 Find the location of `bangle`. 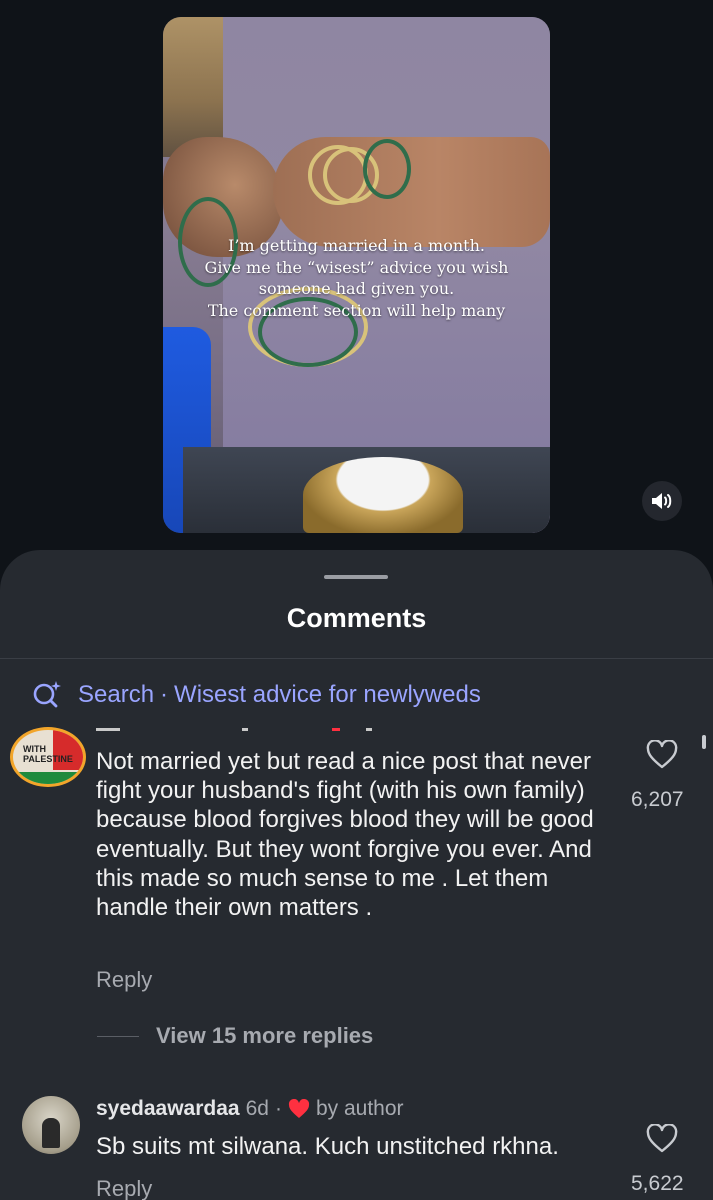

bangle is located at coordinates (387, 169).